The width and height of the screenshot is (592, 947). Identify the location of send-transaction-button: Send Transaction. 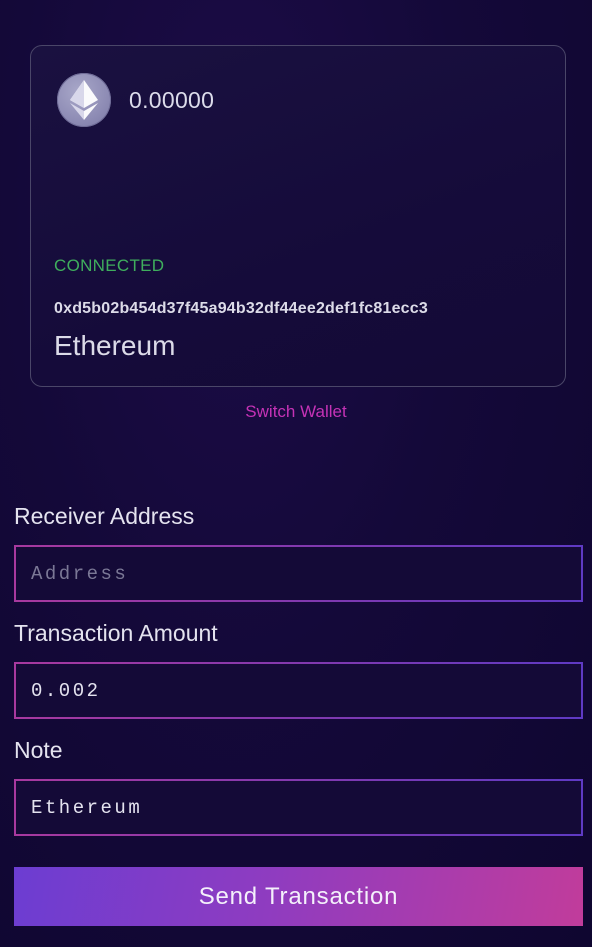
(298, 896).